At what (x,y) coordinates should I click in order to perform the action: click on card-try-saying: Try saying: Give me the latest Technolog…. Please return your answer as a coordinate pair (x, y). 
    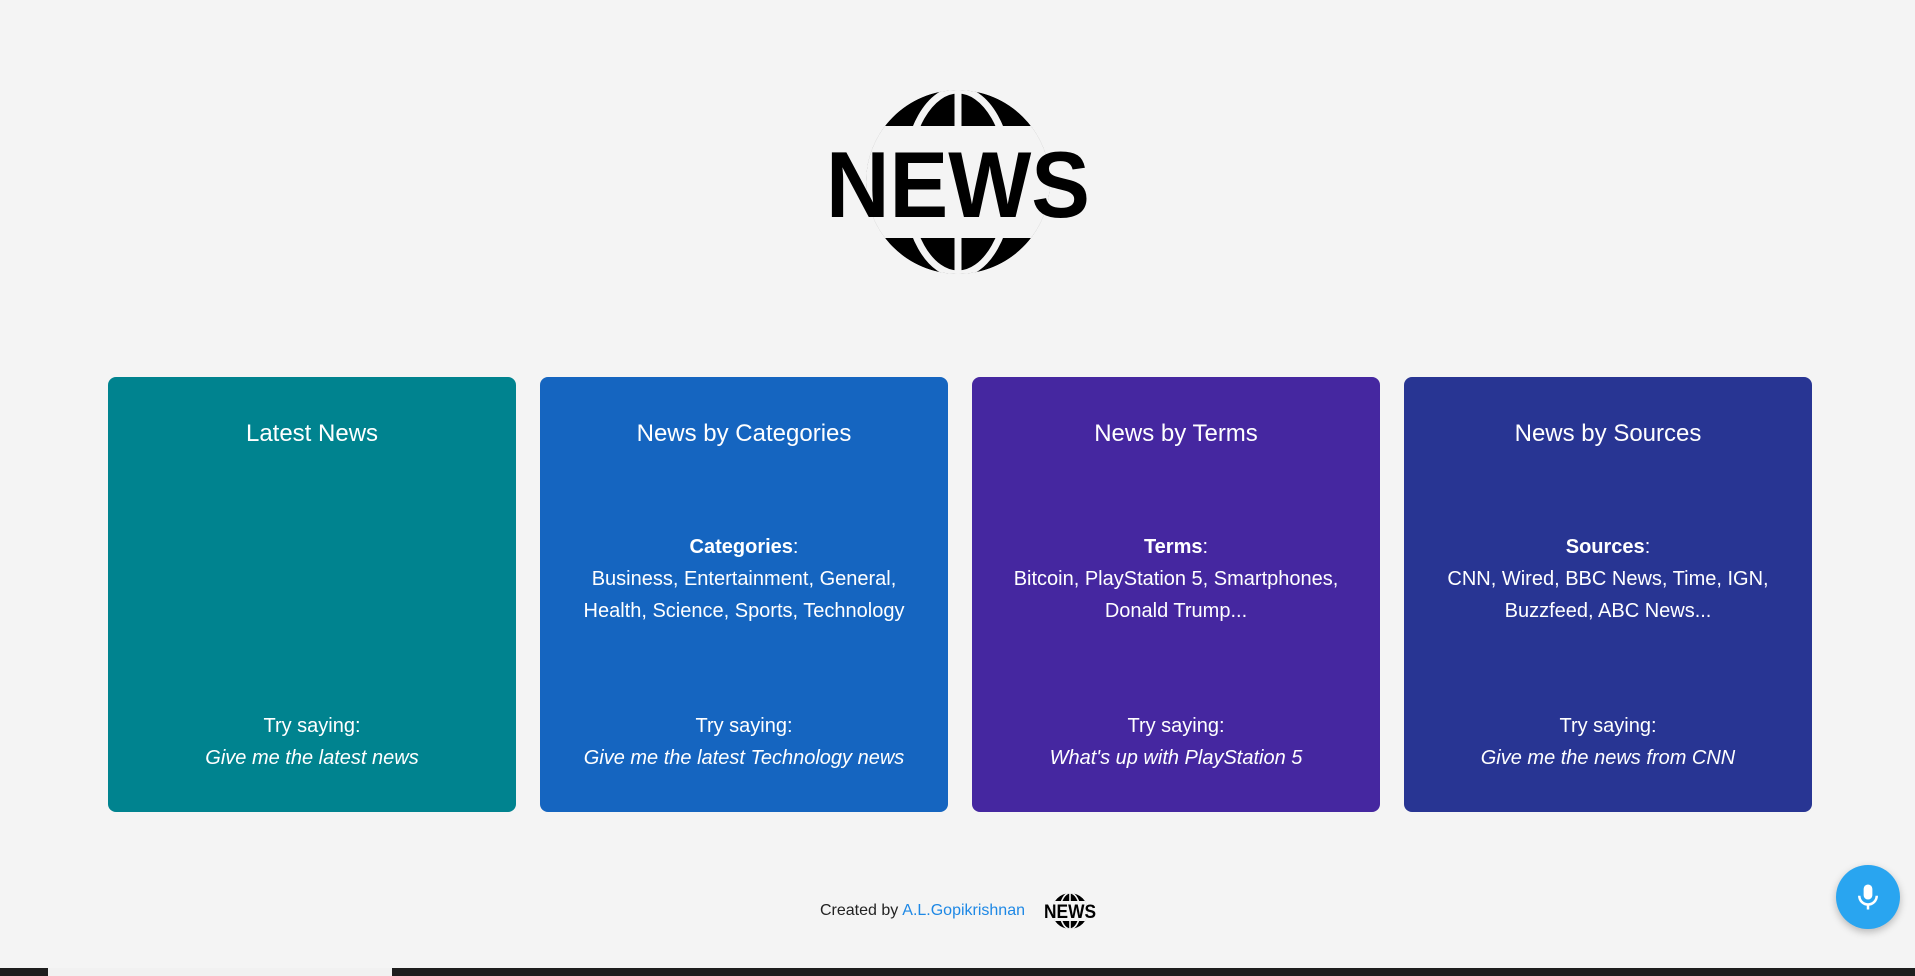
    Looking at the image, I should click on (744, 742).